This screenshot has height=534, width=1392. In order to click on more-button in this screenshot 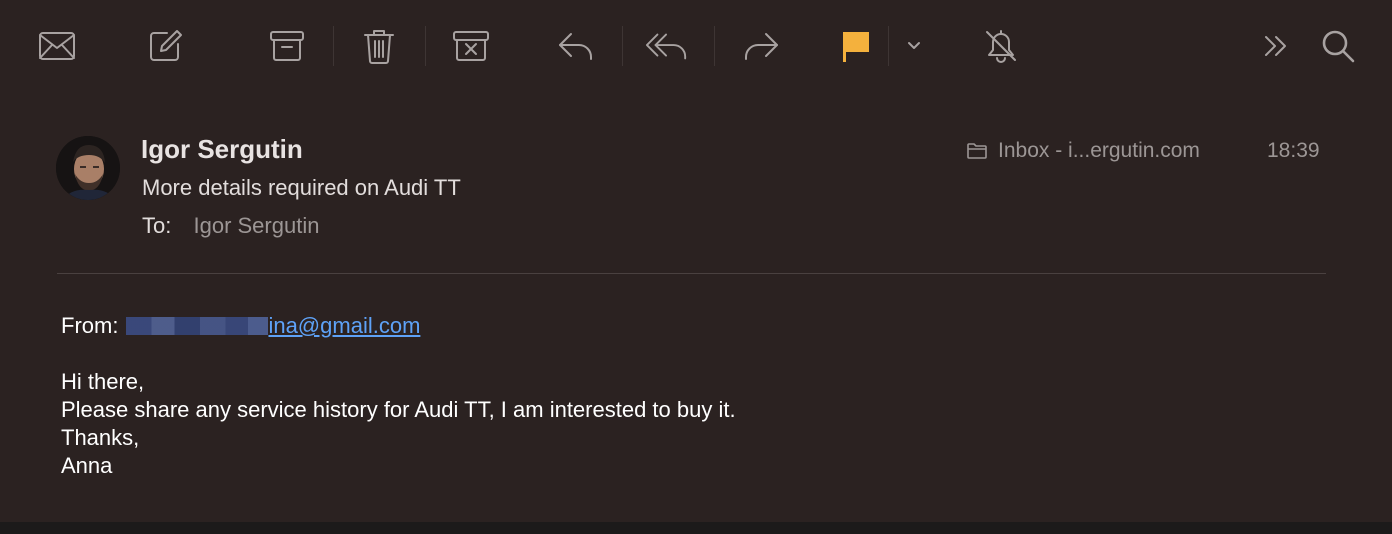, I will do `click(1276, 46)`.